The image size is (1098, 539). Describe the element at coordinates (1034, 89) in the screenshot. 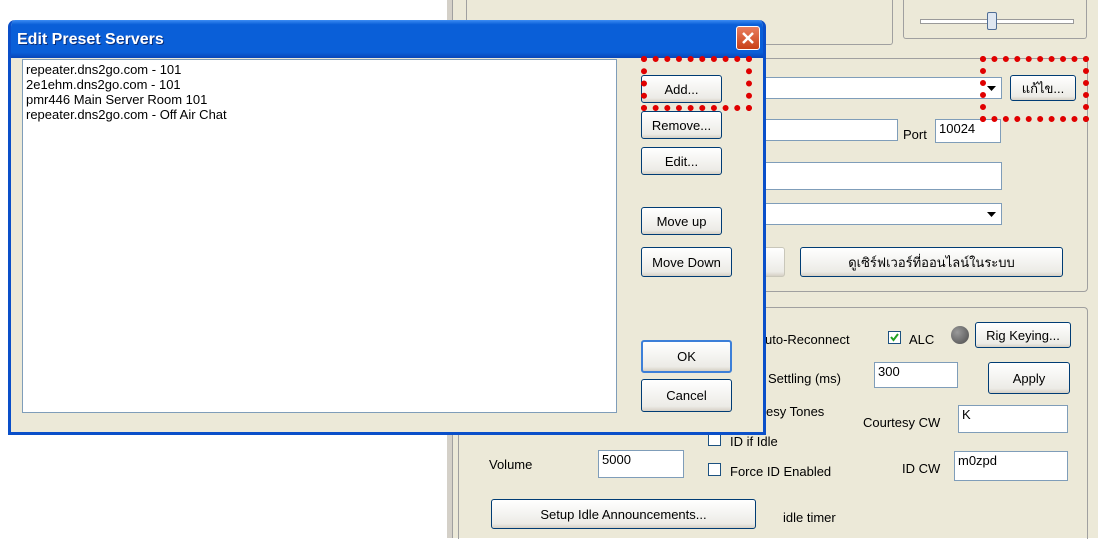

I see `edit-preset-button-highlight` at that location.